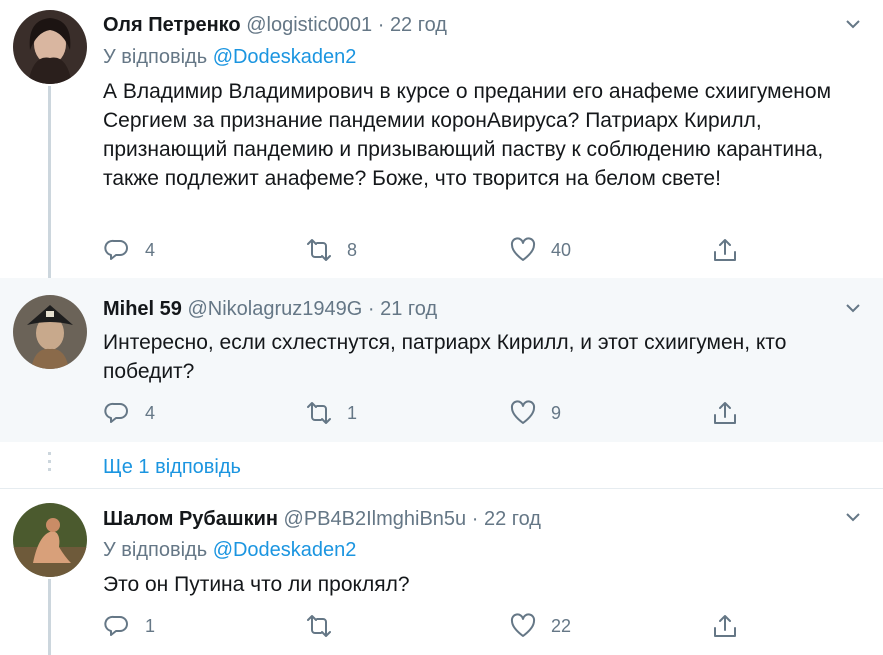 The image size is (883, 655). Describe the element at coordinates (190, 519) in the screenshot. I see `author-name: Шалом Рубашкин` at that location.